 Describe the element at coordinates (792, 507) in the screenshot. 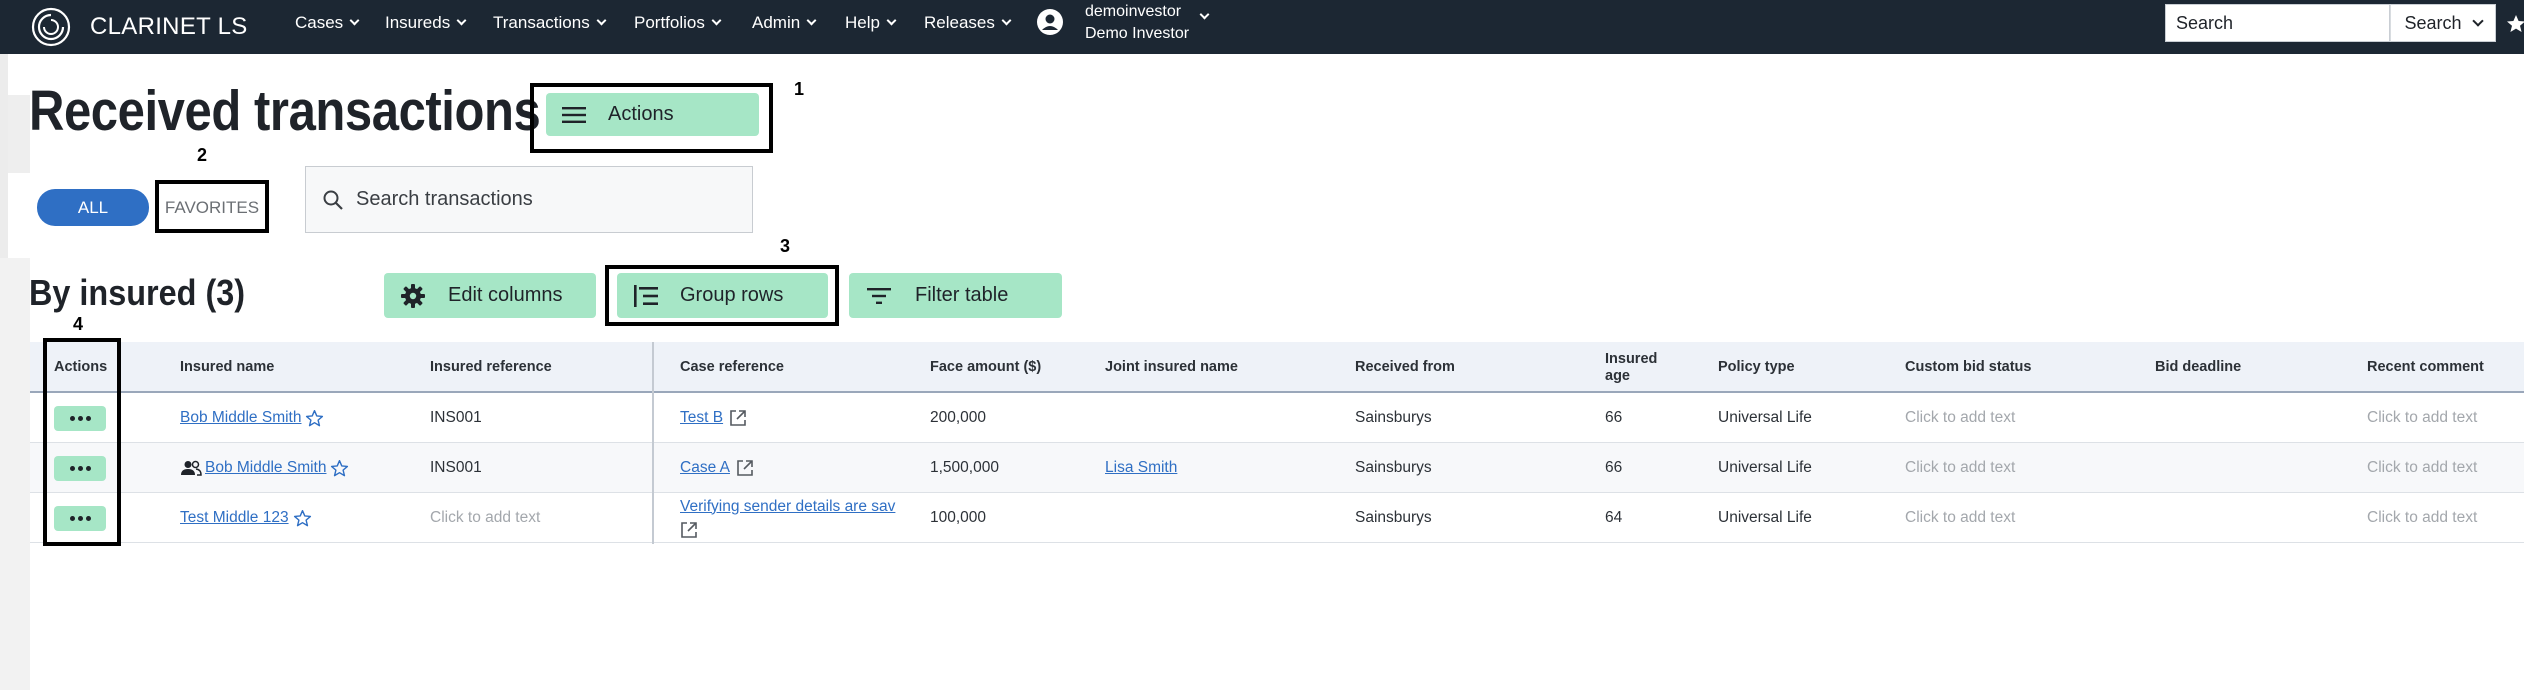

I see `case-reference-link: Verifying sender details are sav` at that location.